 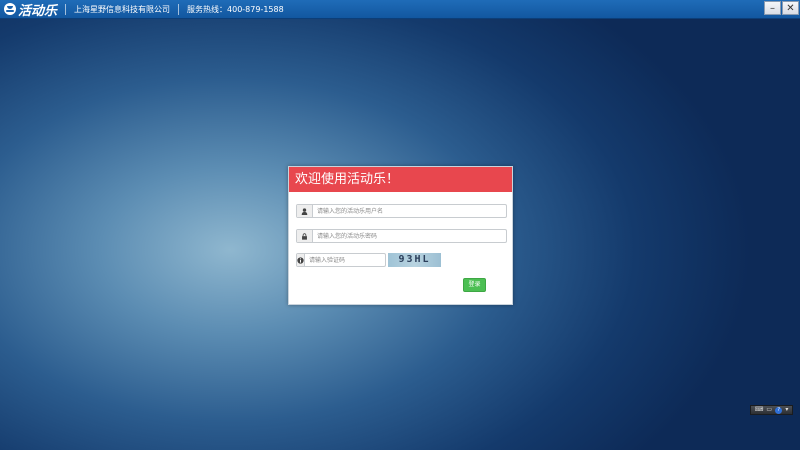 I want to click on close-button: ✕, so click(x=790, y=8).